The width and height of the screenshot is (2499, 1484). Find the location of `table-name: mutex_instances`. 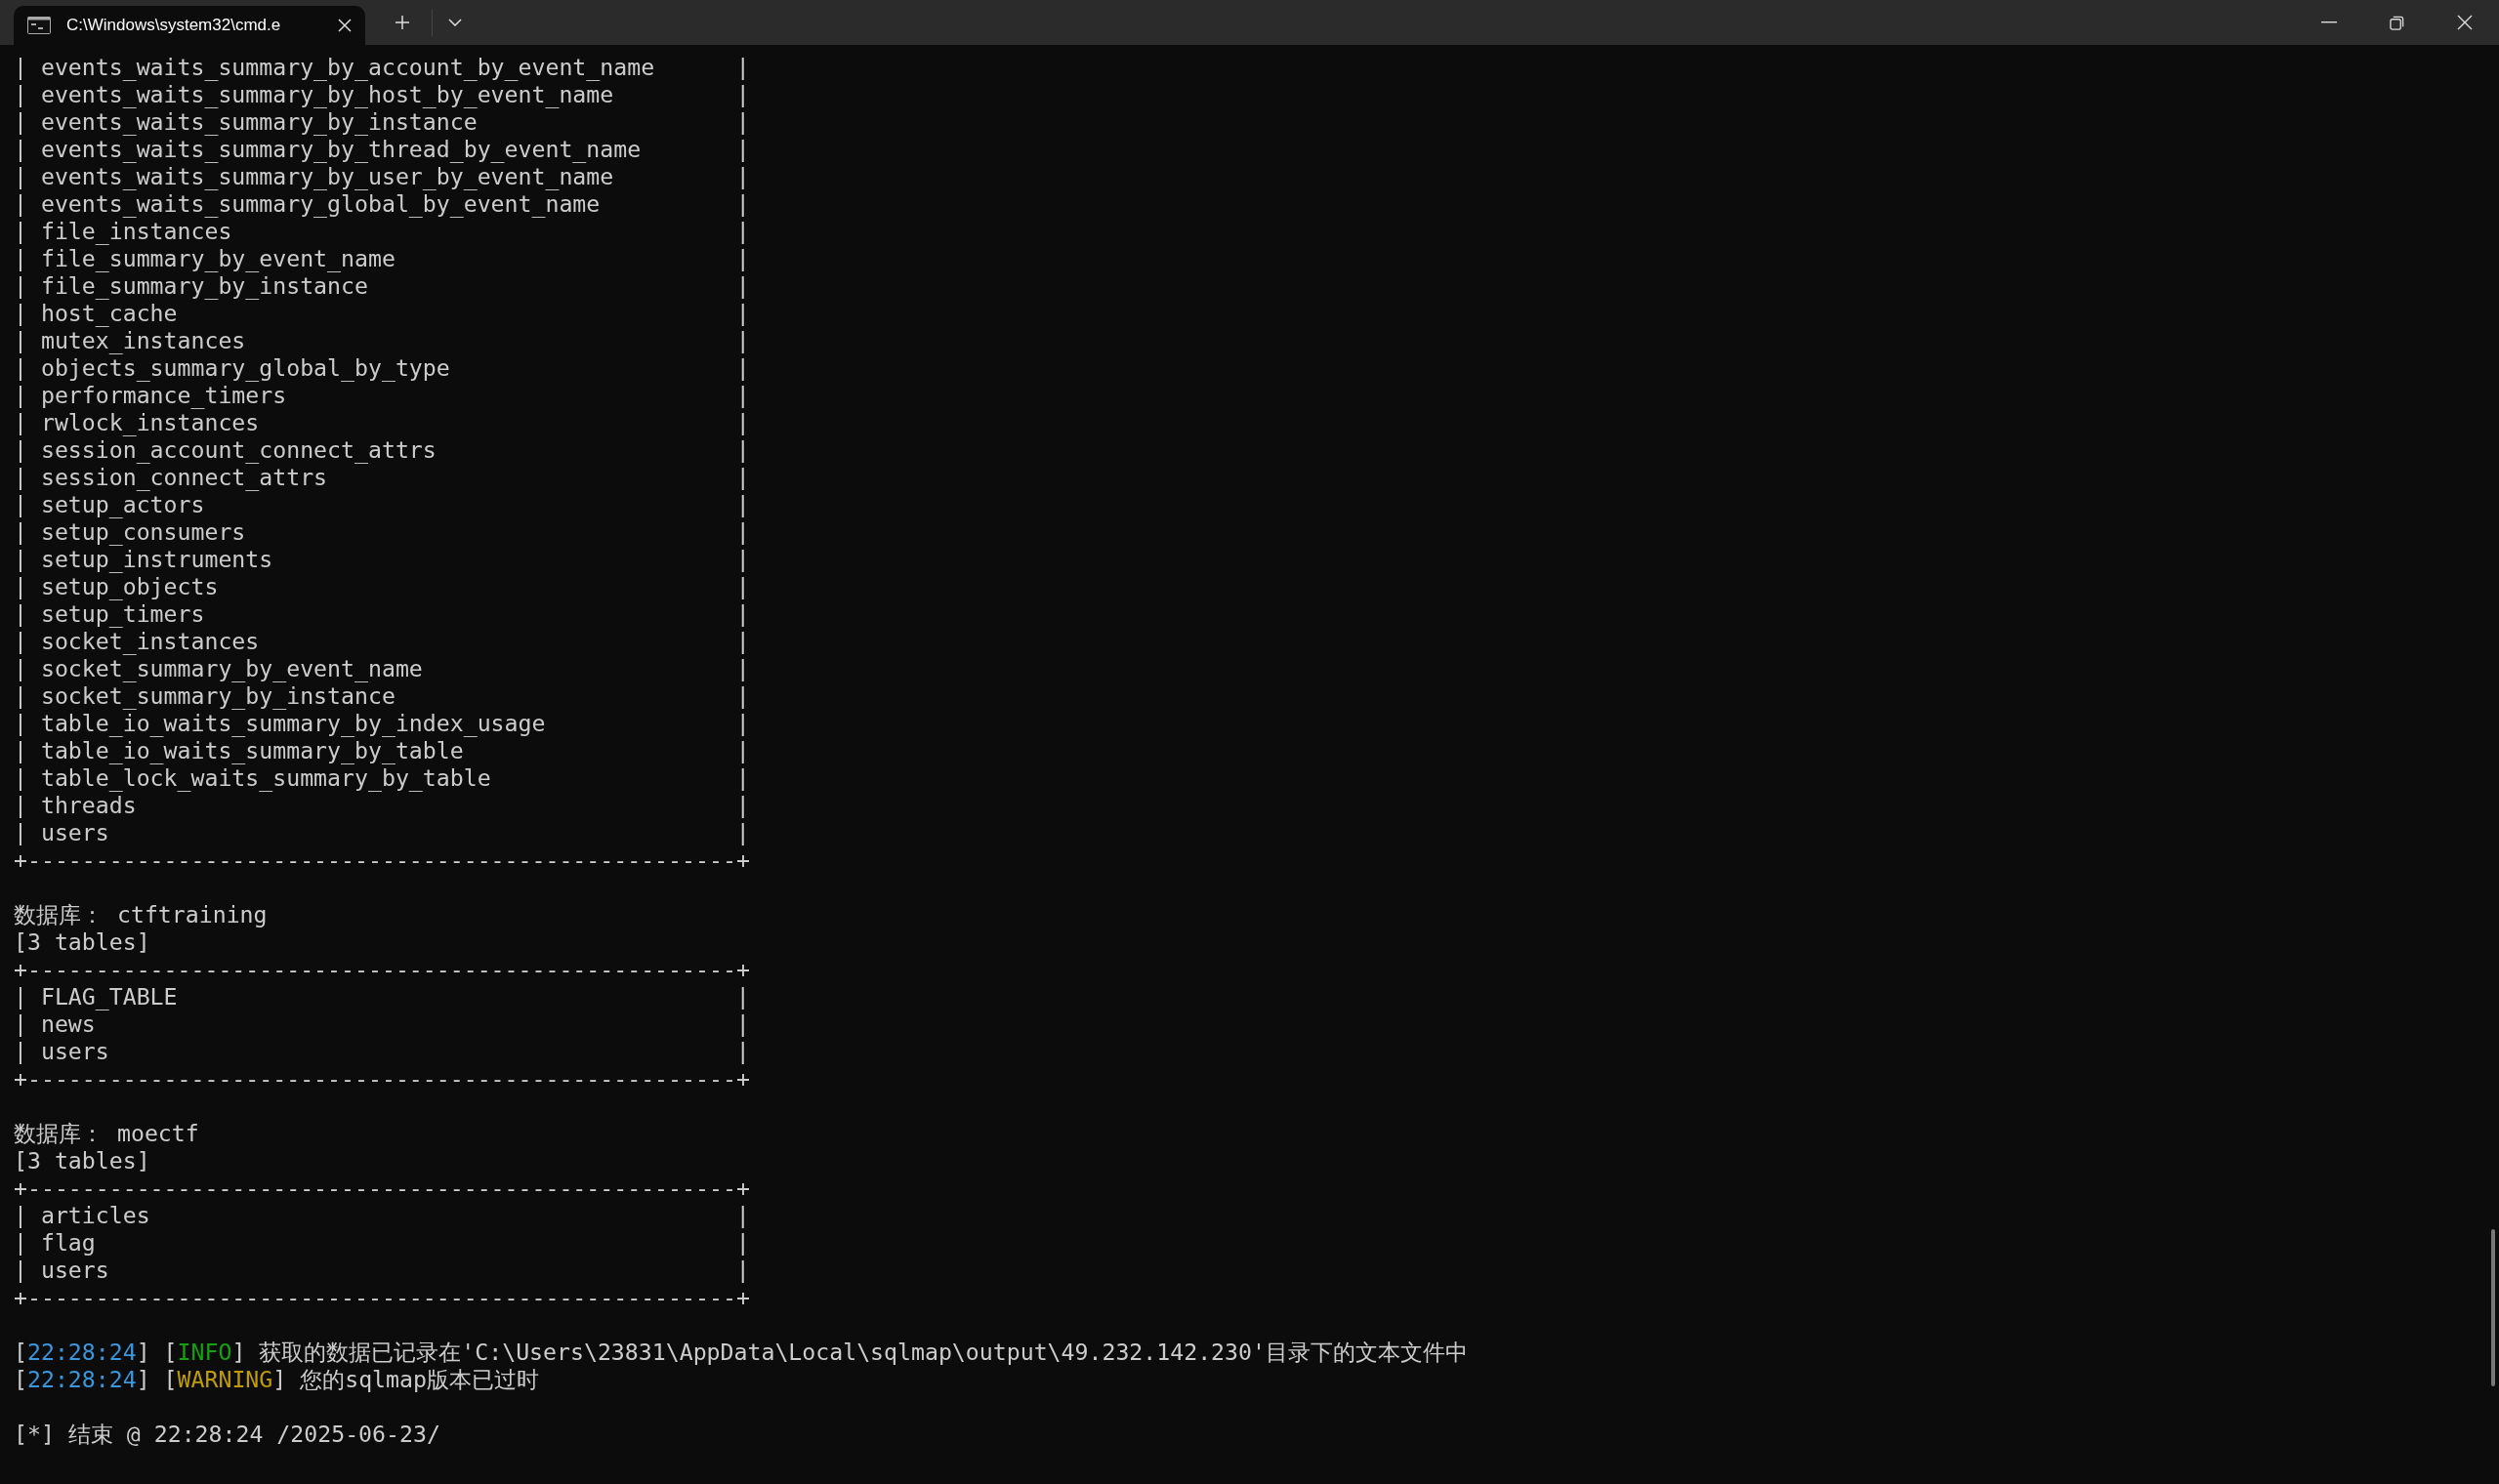

table-name: mutex_instances is located at coordinates (143, 341).